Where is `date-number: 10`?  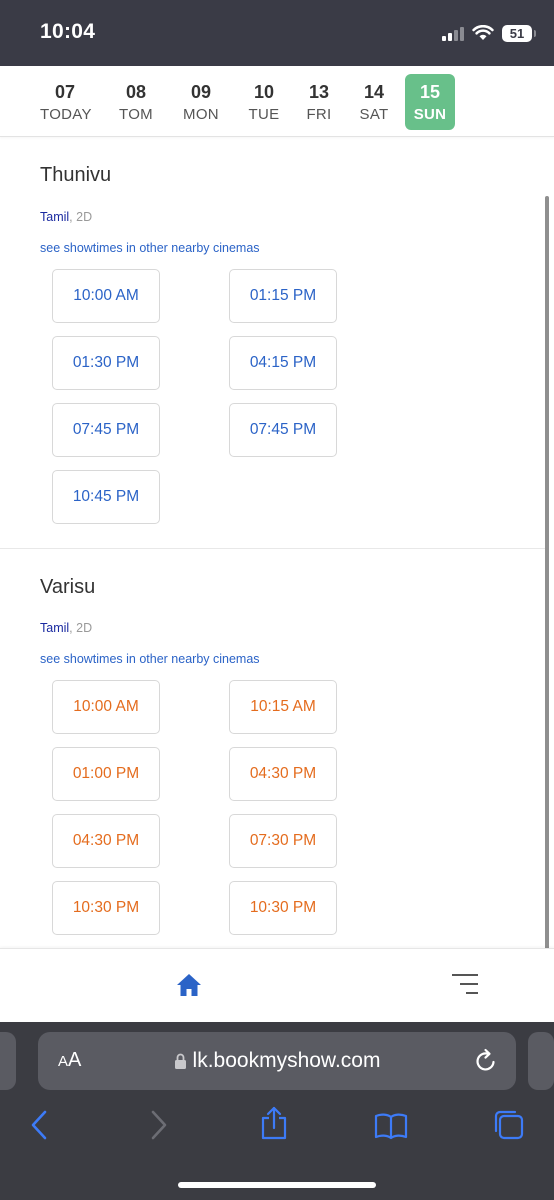 date-number: 10 is located at coordinates (264, 92).